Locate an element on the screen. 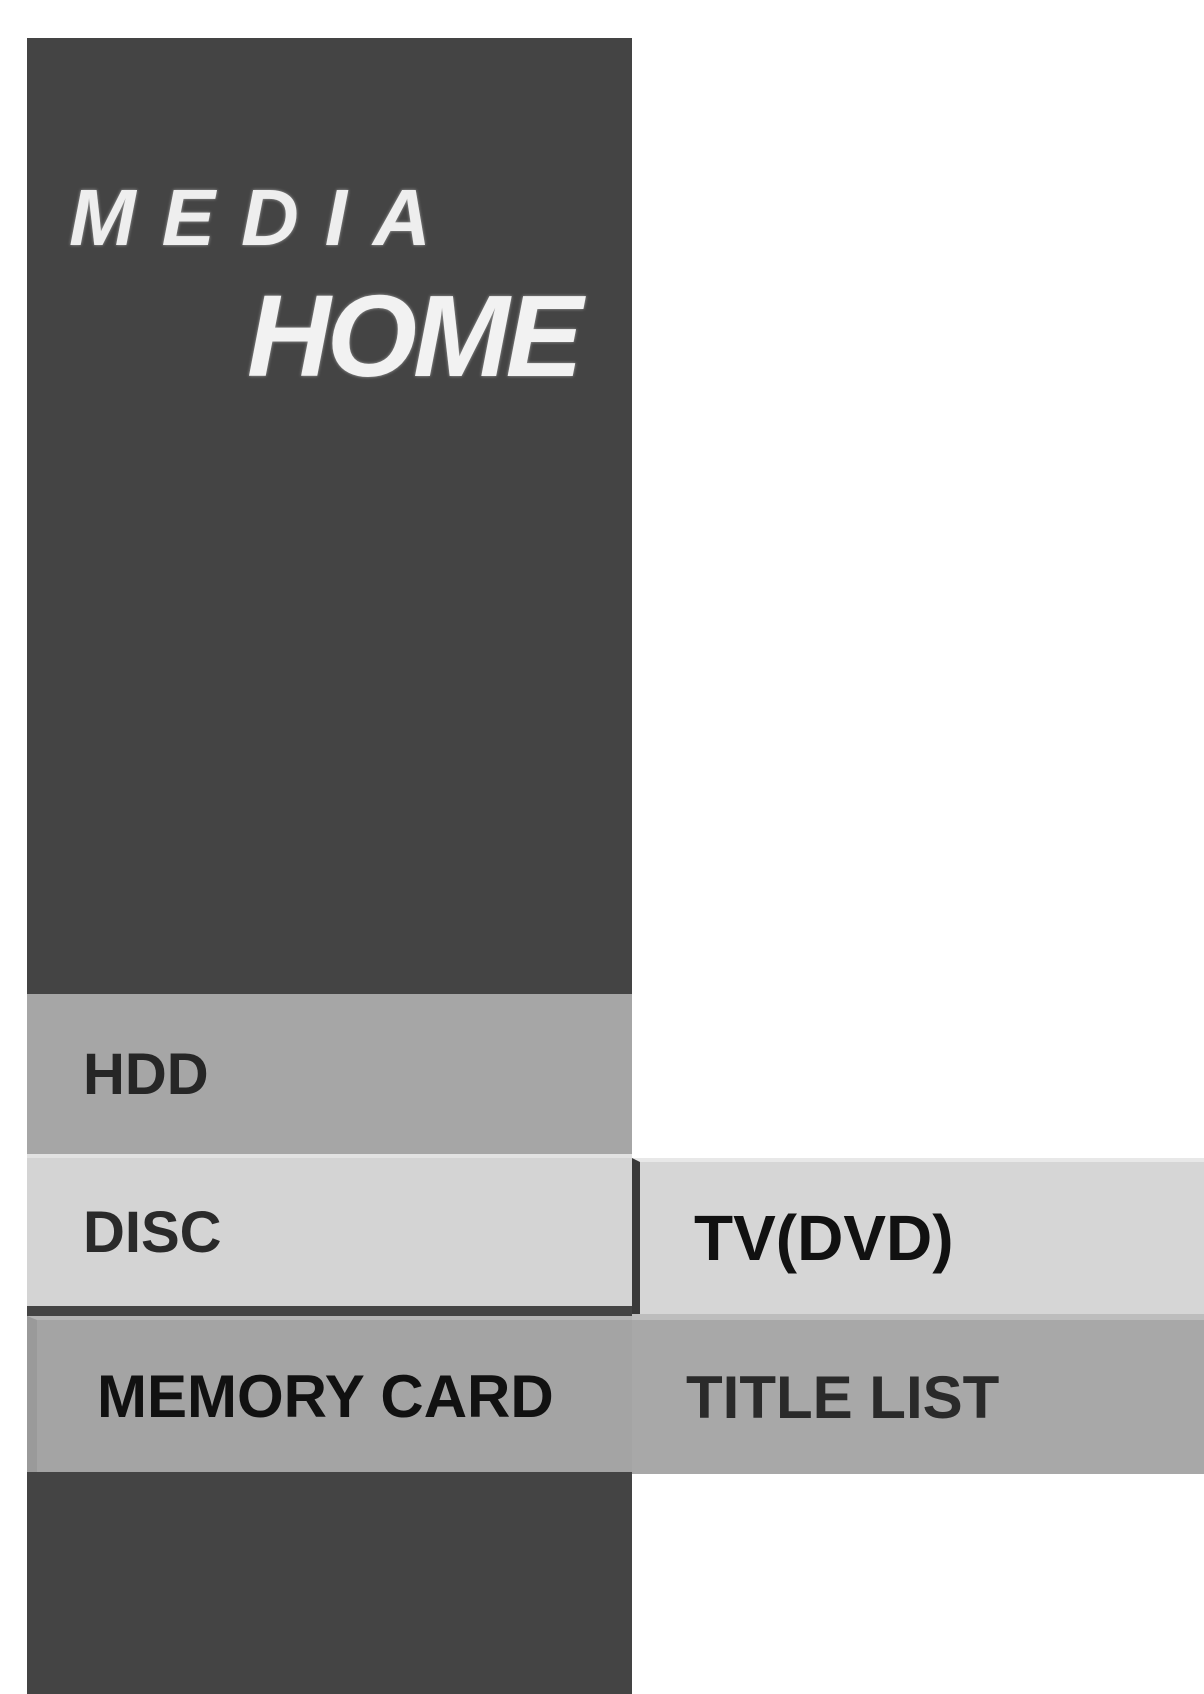  menu-item-disc: DISC is located at coordinates (329, 1230).